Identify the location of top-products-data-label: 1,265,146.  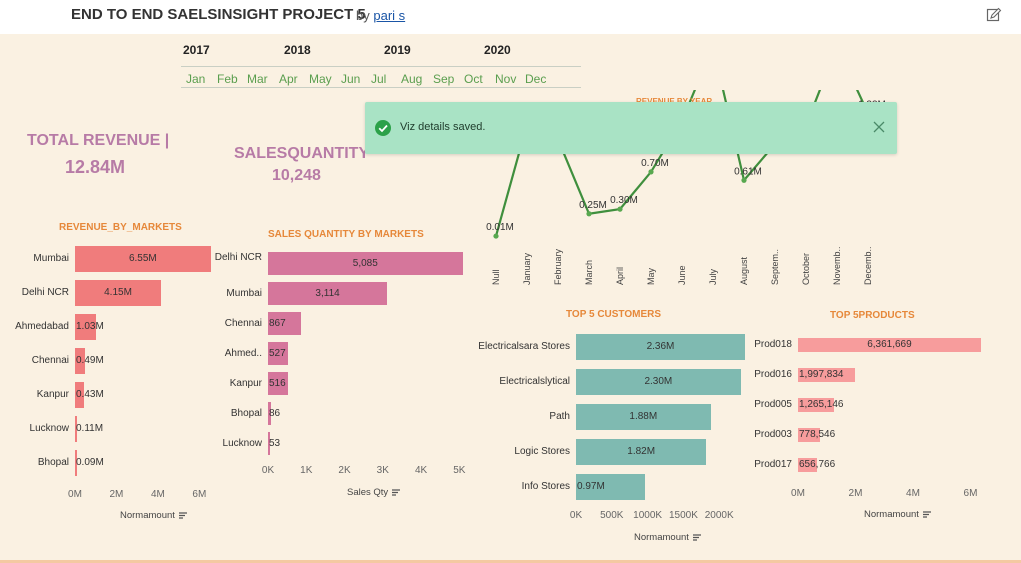
(821, 404).